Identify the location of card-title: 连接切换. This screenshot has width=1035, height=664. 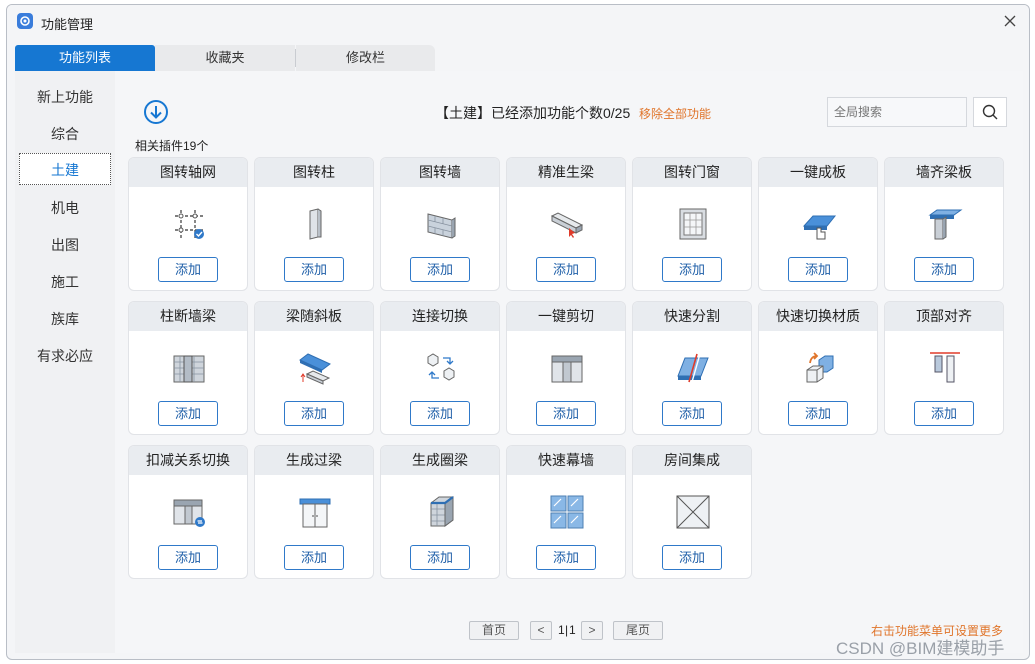
(440, 316).